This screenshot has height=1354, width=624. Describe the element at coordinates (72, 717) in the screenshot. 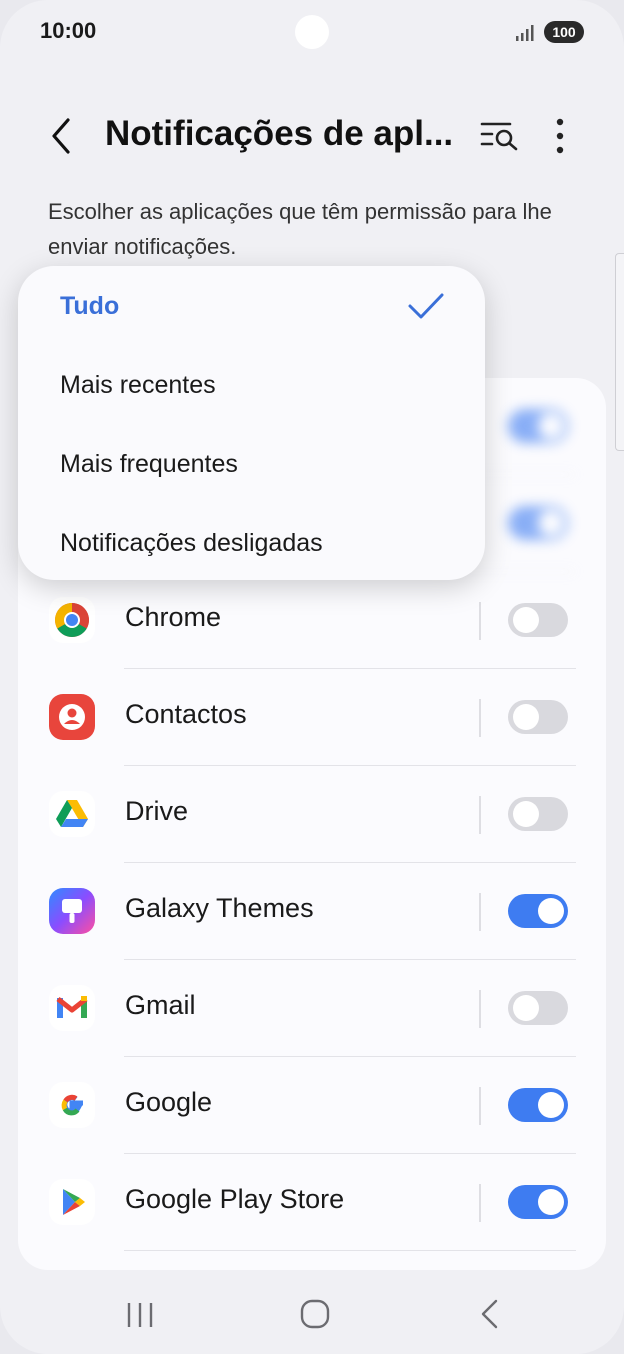

I see `contacts-icon` at that location.